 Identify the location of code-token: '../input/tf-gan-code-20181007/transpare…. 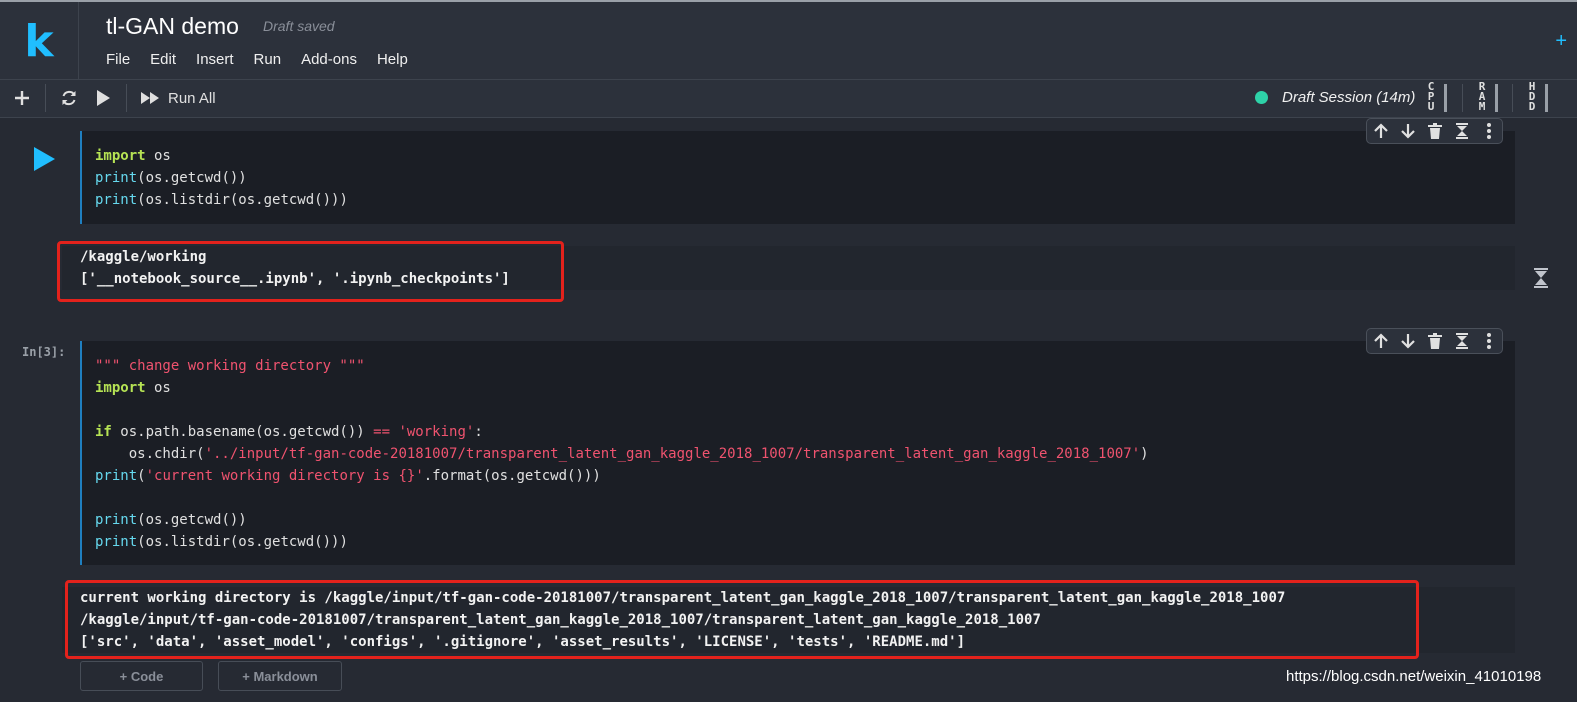
(672, 454).